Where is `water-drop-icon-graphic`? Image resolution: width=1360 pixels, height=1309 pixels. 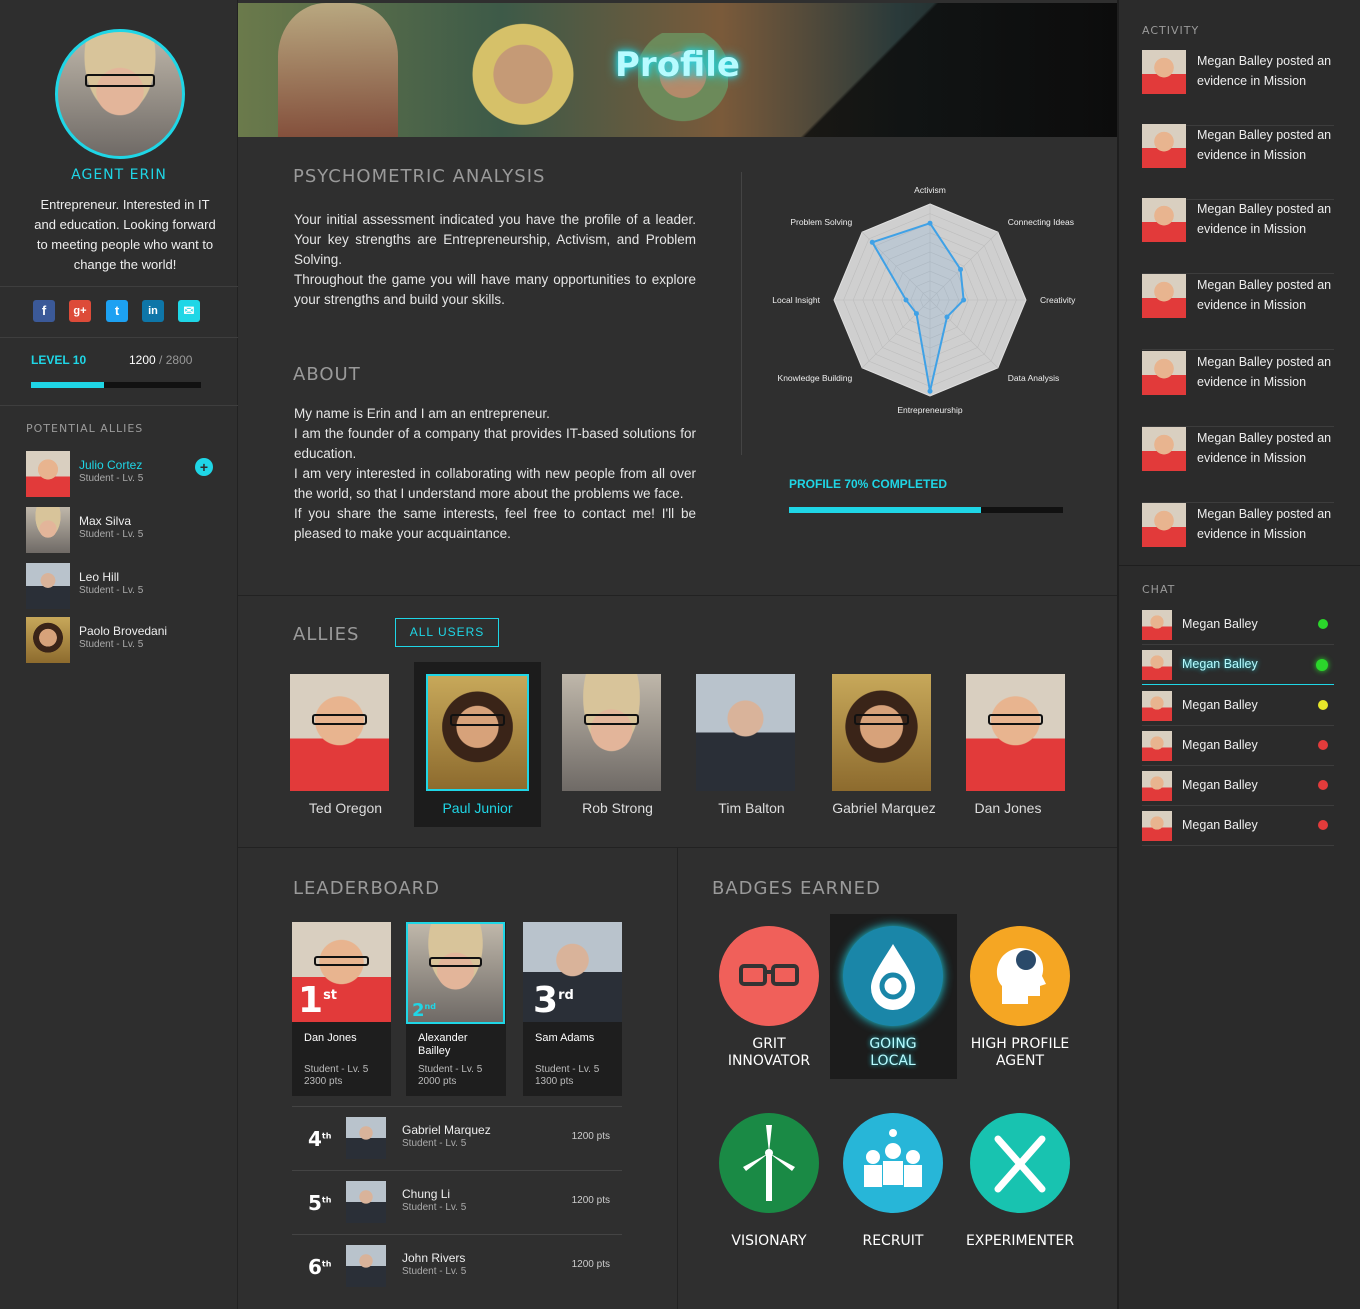
water-drop-icon-graphic is located at coordinates (893, 977).